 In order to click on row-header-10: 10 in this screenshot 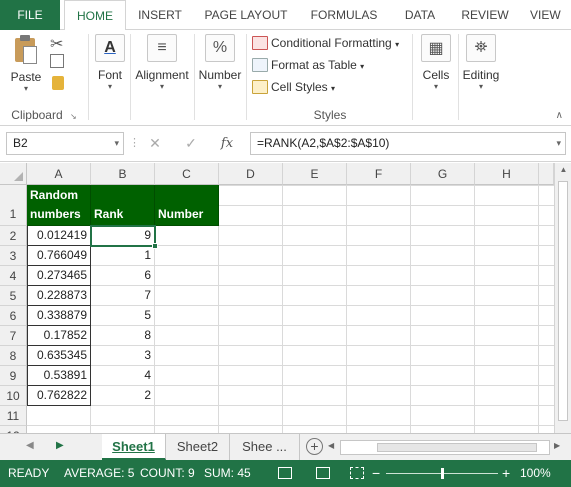, I will do `click(13, 396)`.